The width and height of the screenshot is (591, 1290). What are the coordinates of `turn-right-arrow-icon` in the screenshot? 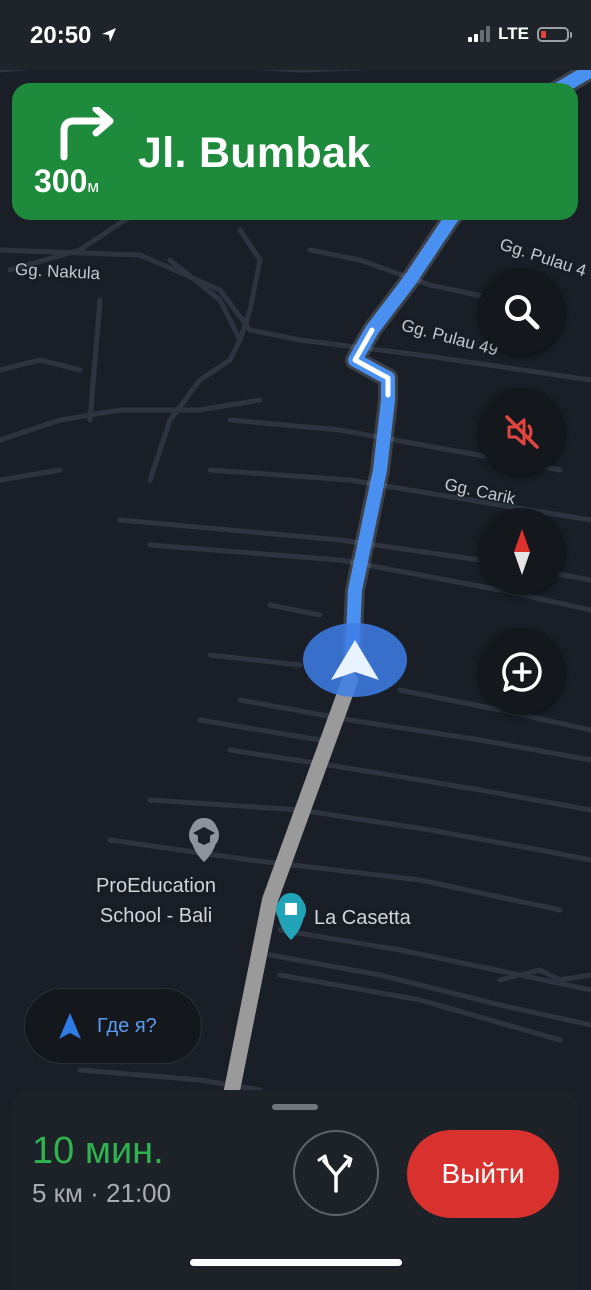 It's located at (87, 134).